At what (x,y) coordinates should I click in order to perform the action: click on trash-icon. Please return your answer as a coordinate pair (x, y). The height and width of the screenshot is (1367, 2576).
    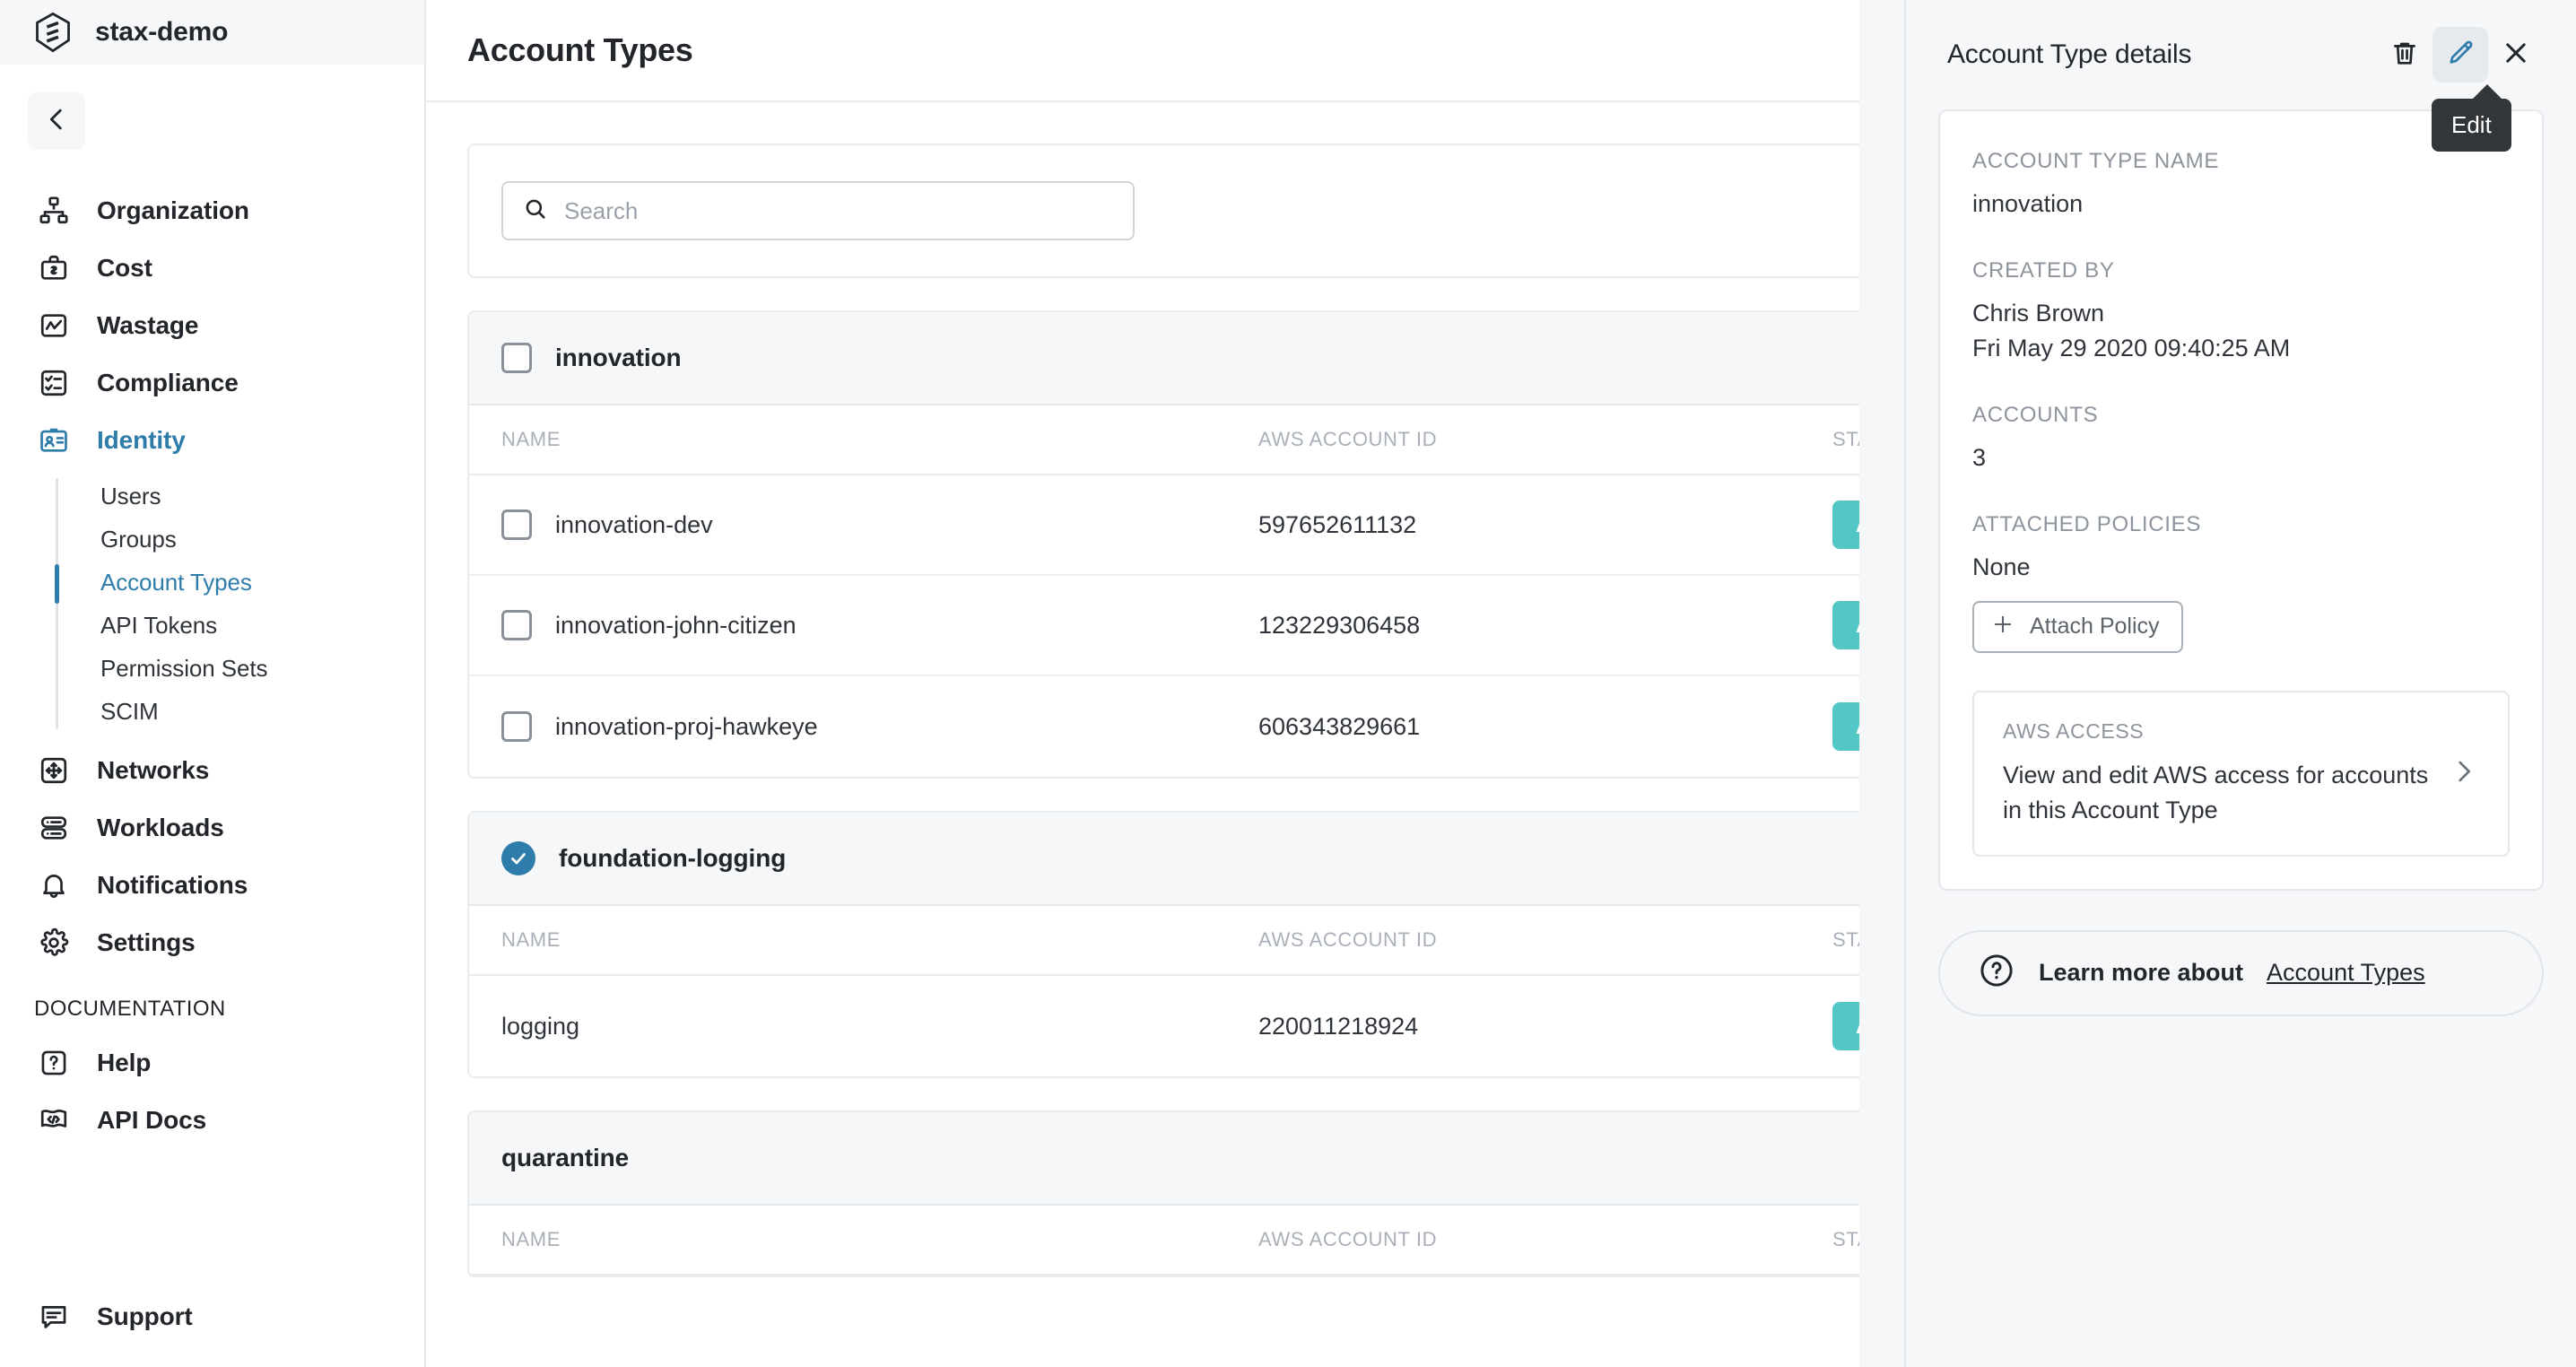
    Looking at the image, I should click on (2404, 56).